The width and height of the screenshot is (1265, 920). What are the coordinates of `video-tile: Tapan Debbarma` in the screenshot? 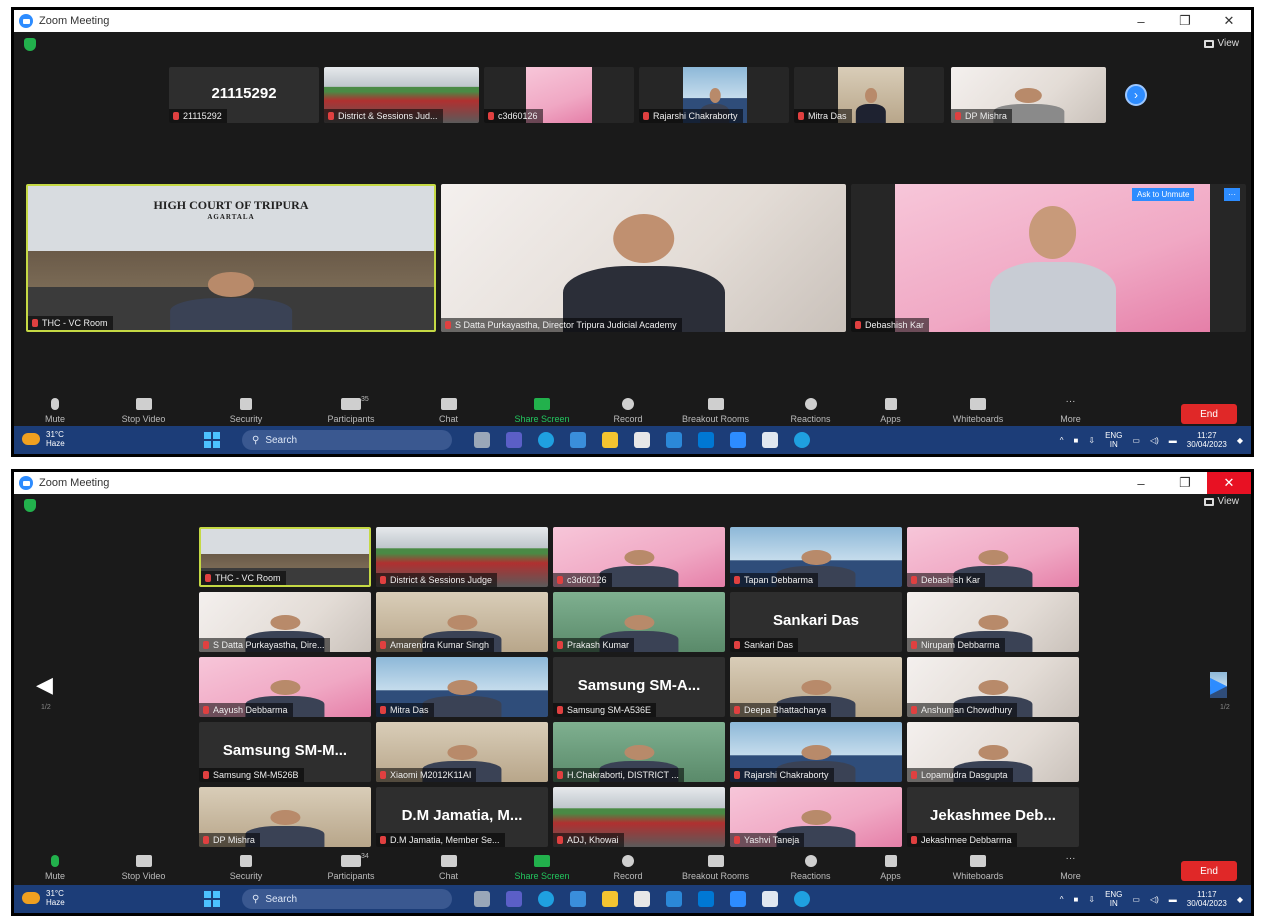 It's located at (816, 557).